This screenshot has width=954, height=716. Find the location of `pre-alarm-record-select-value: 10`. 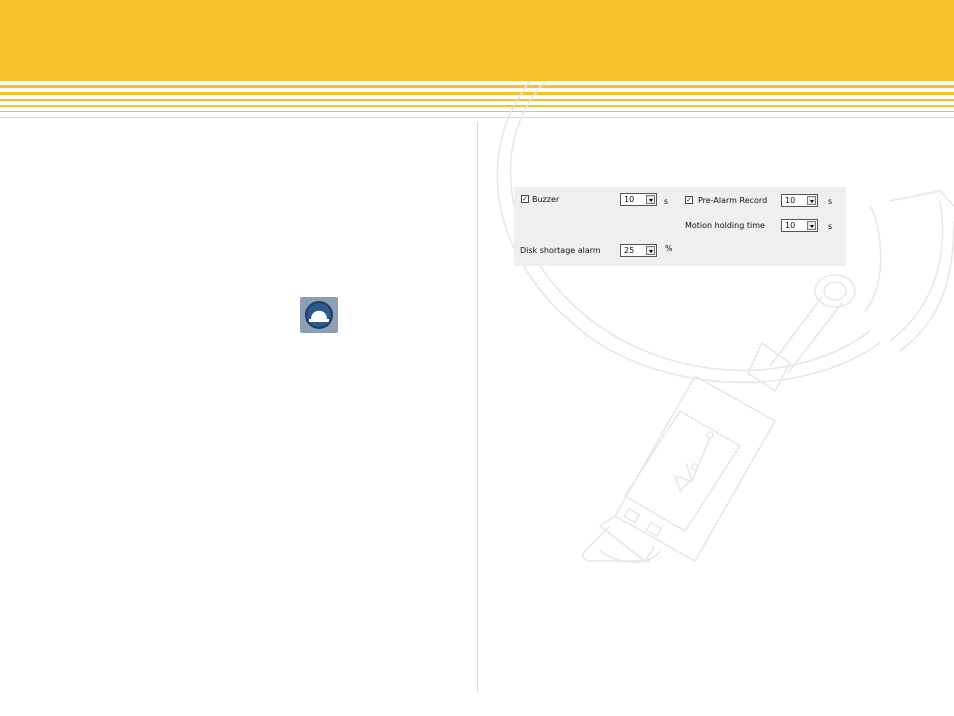

pre-alarm-record-select-value: 10 is located at coordinates (790, 200).